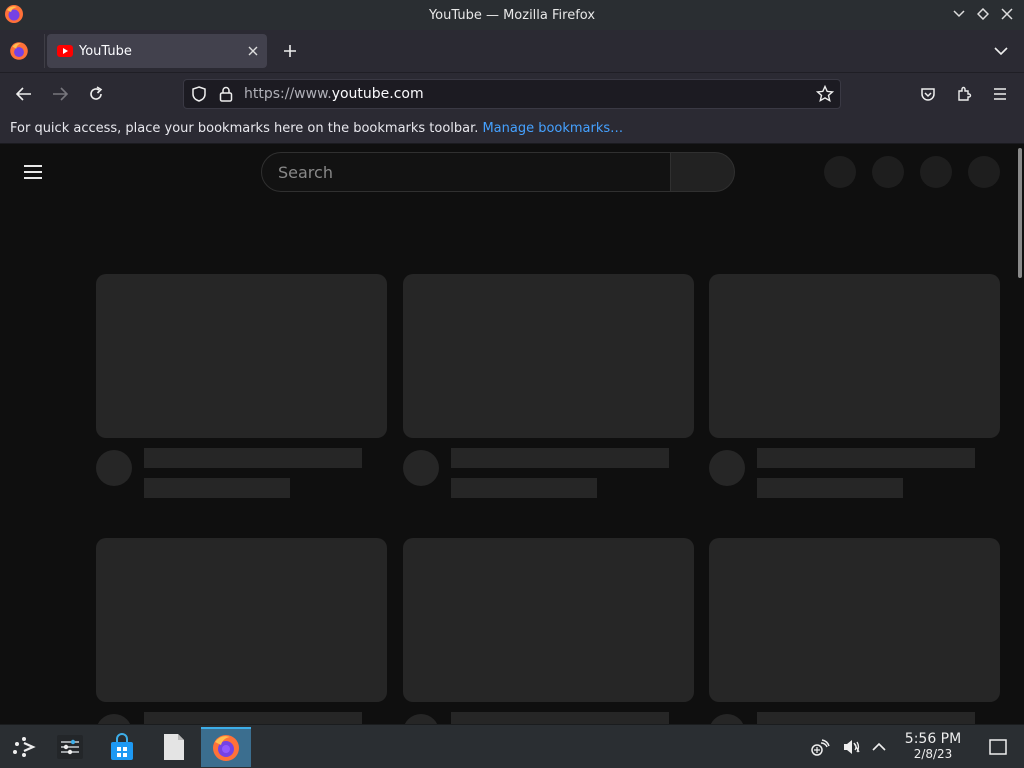 The height and width of the screenshot is (768, 1024). What do you see at coordinates (512, 51) in the screenshot?
I see `tab-strip: YouTube` at bounding box center [512, 51].